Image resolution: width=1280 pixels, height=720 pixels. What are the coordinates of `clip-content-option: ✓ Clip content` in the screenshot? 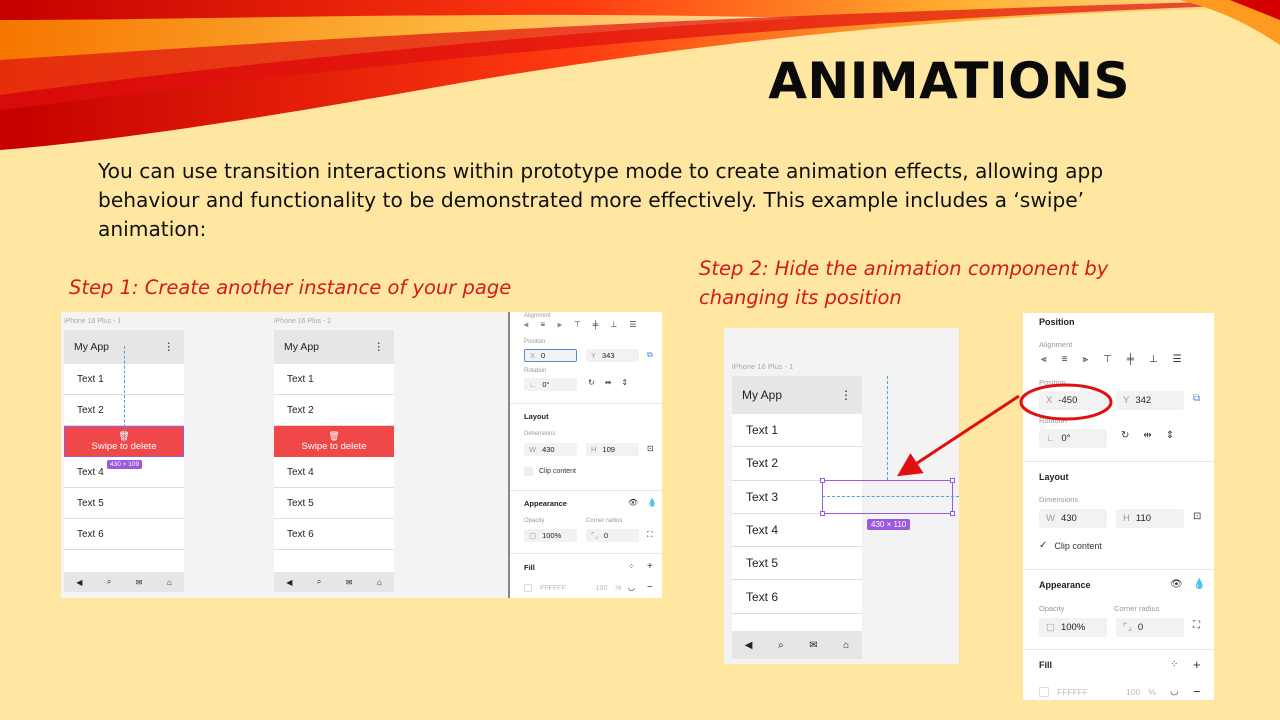 It's located at (1070, 545).